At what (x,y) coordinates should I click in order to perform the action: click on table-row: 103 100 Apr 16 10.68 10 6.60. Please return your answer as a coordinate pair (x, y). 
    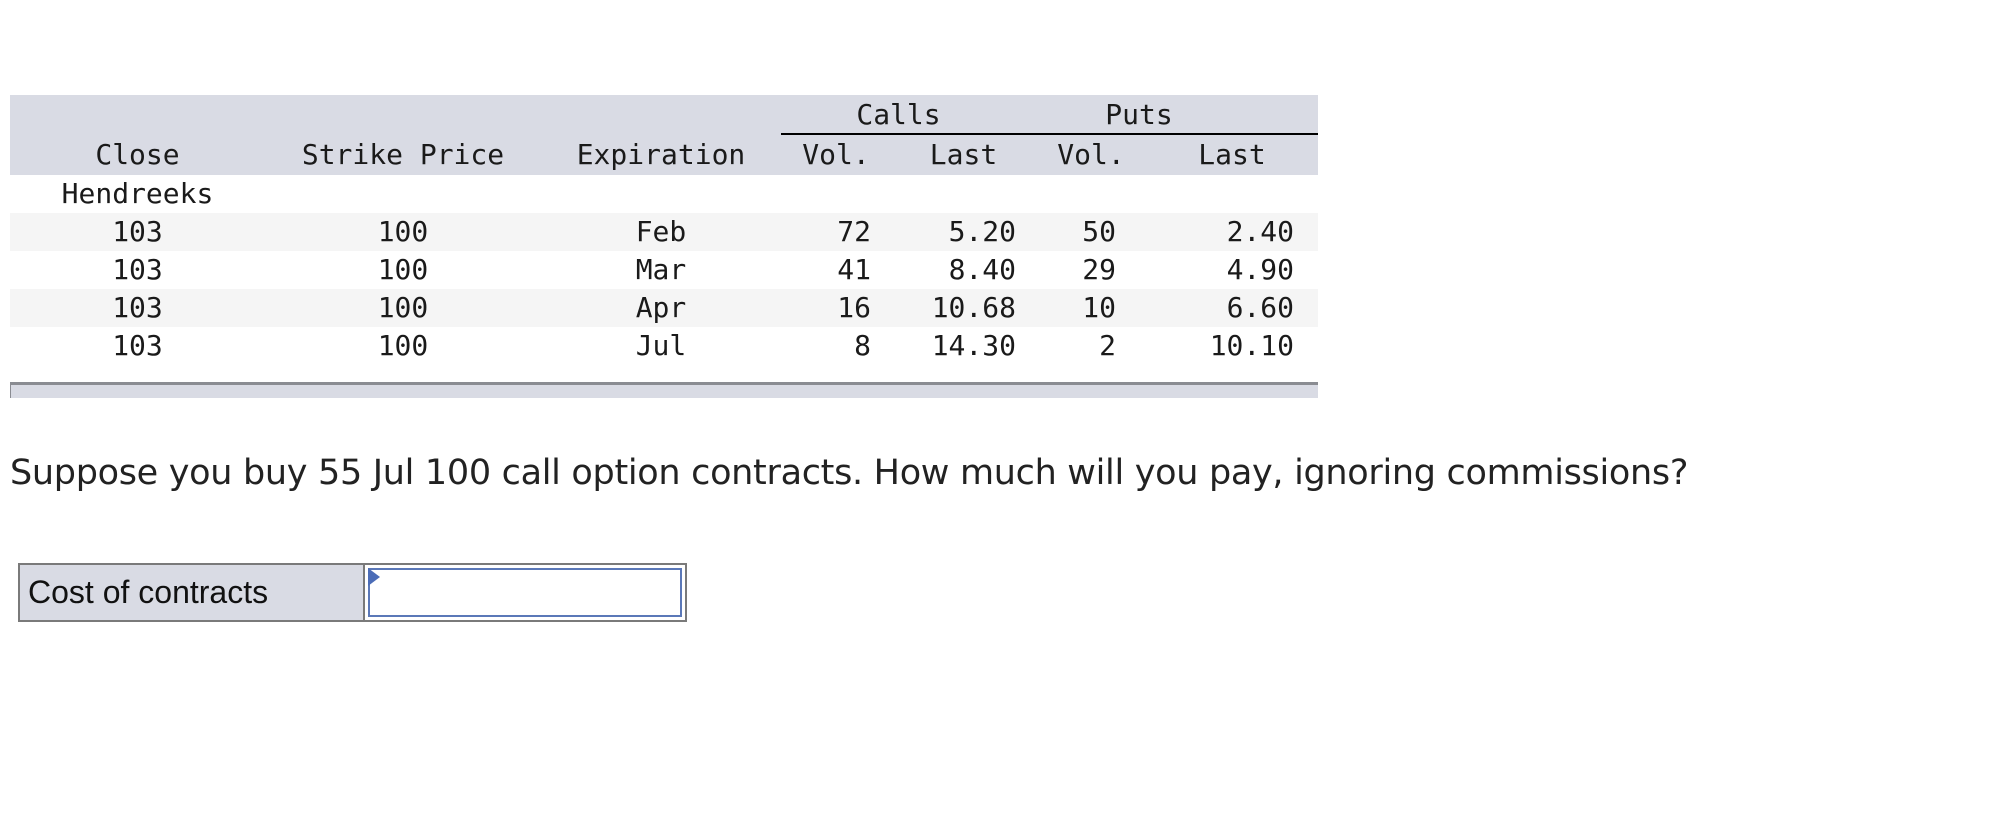
    Looking at the image, I should click on (664, 308).